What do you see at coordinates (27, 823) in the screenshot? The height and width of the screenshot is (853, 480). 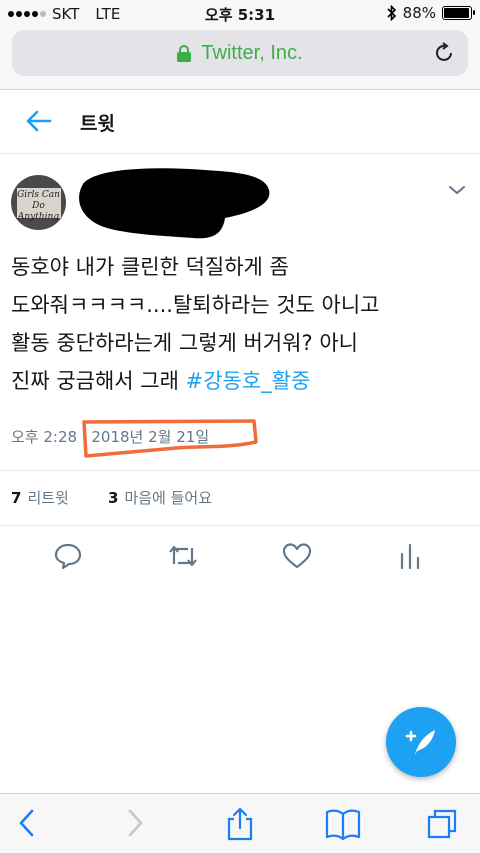 I see `chevron-left-icon` at bounding box center [27, 823].